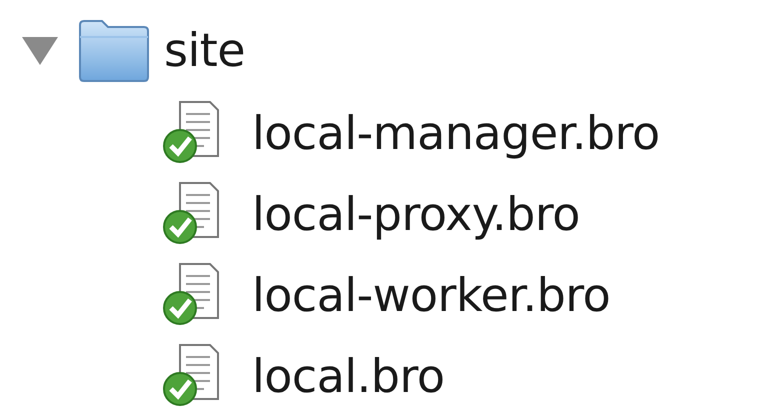  Describe the element at coordinates (114, 50) in the screenshot. I see `folder-icon` at that location.